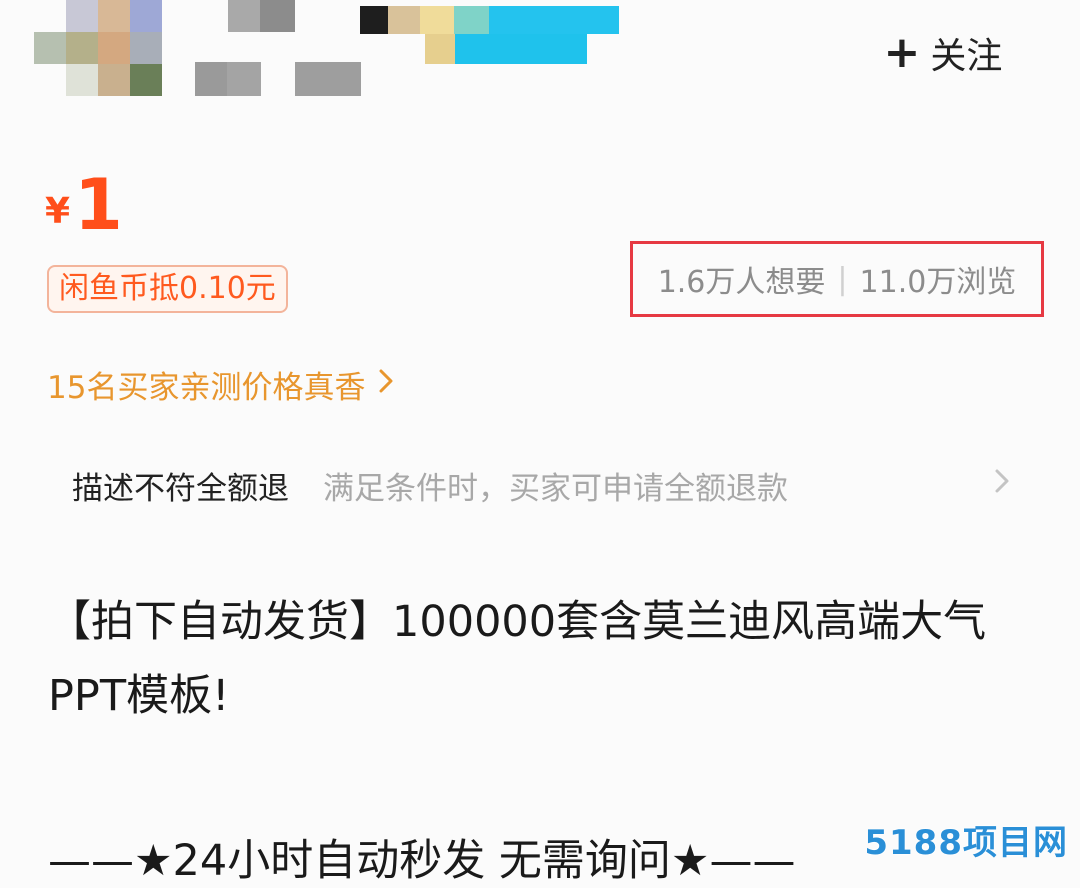 This screenshot has height=888, width=1080. I want to click on price: ¥ 1, so click(84, 205).